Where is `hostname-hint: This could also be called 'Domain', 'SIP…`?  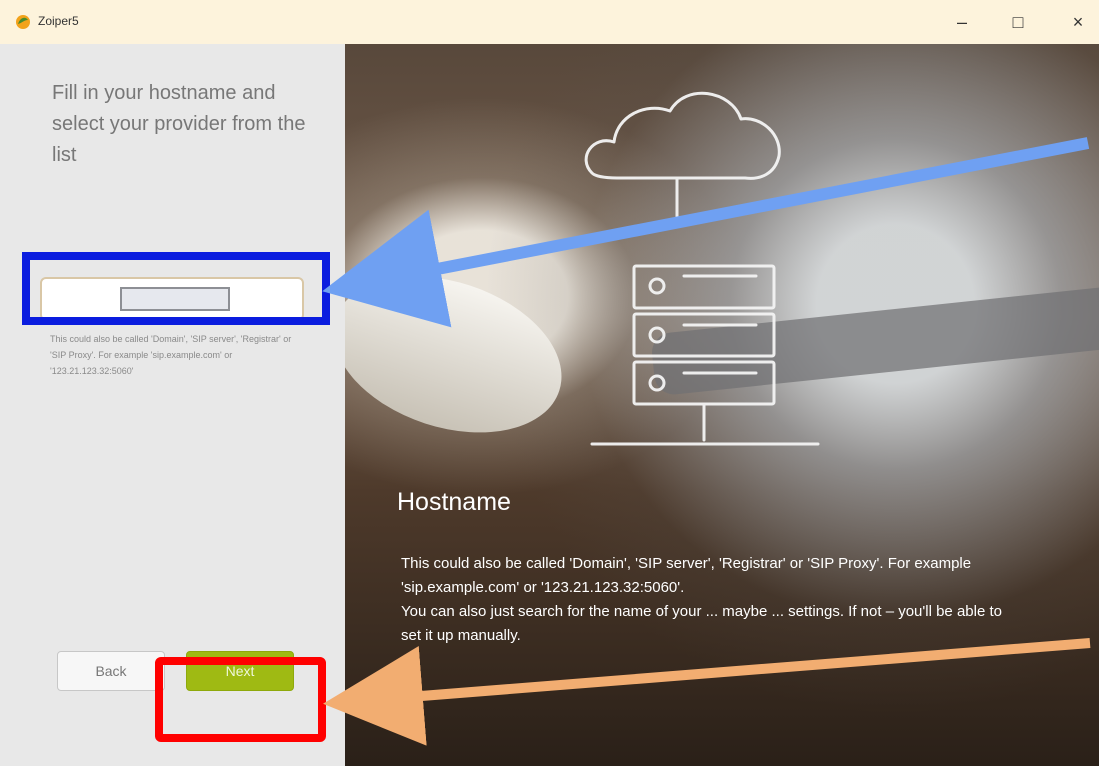
hostname-hint: This could also be called 'Domain', 'SIP… is located at coordinates (171, 355).